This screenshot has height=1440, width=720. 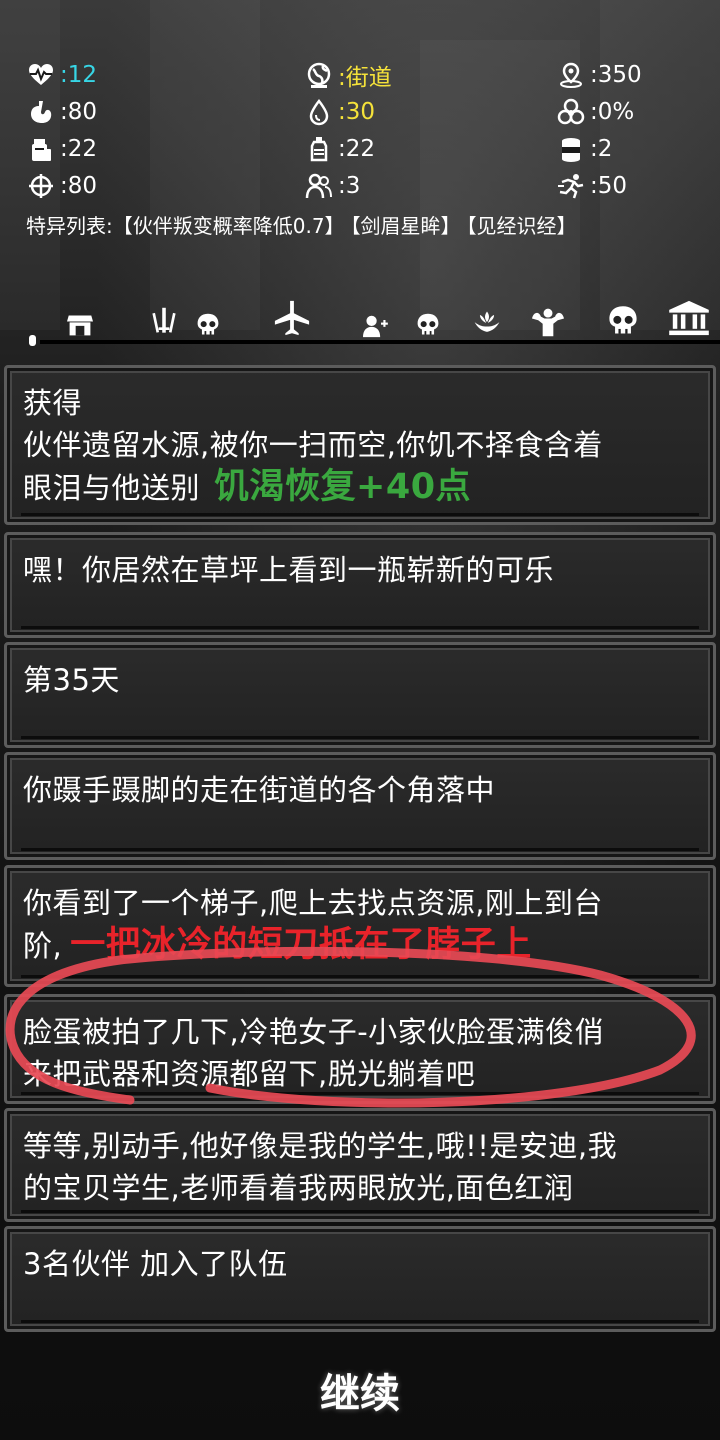 What do you see at coordinates (631, 185) in the screenshot?
I see `stat-agility: :50` at bounding box center [631, 185].